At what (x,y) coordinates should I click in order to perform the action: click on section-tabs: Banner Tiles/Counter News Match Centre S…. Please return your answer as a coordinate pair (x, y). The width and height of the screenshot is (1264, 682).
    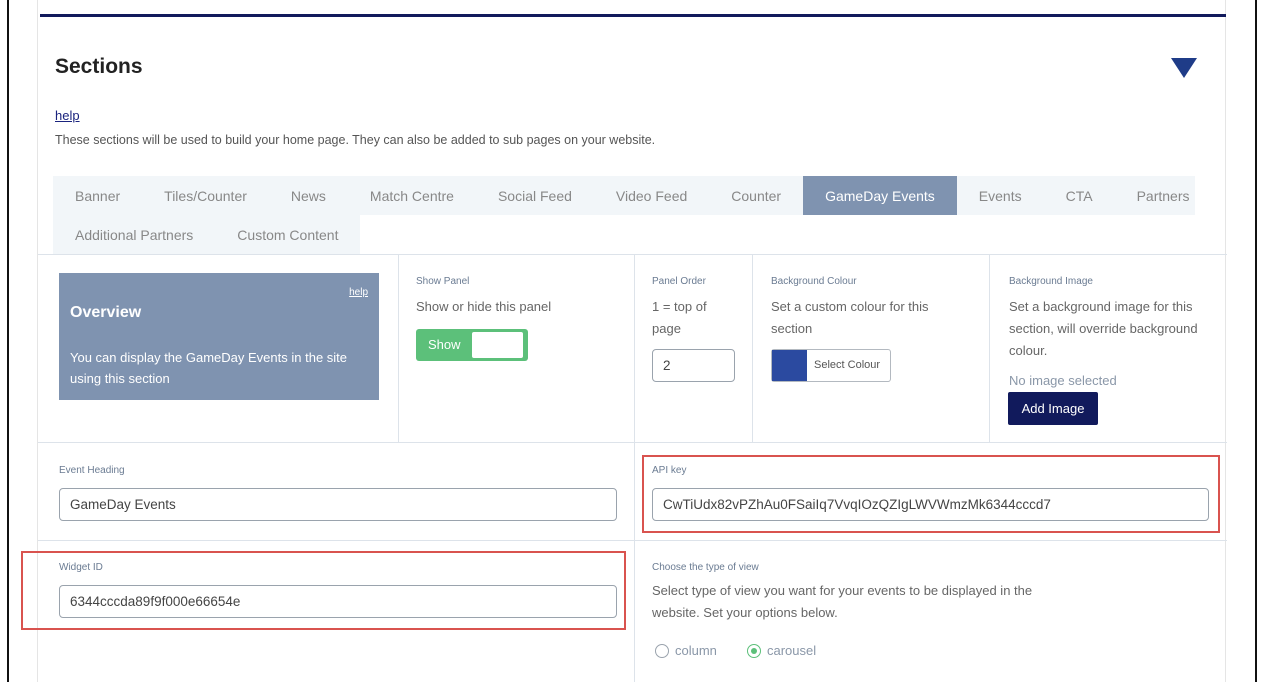
    Looking at the image, I should click on (624, 215).